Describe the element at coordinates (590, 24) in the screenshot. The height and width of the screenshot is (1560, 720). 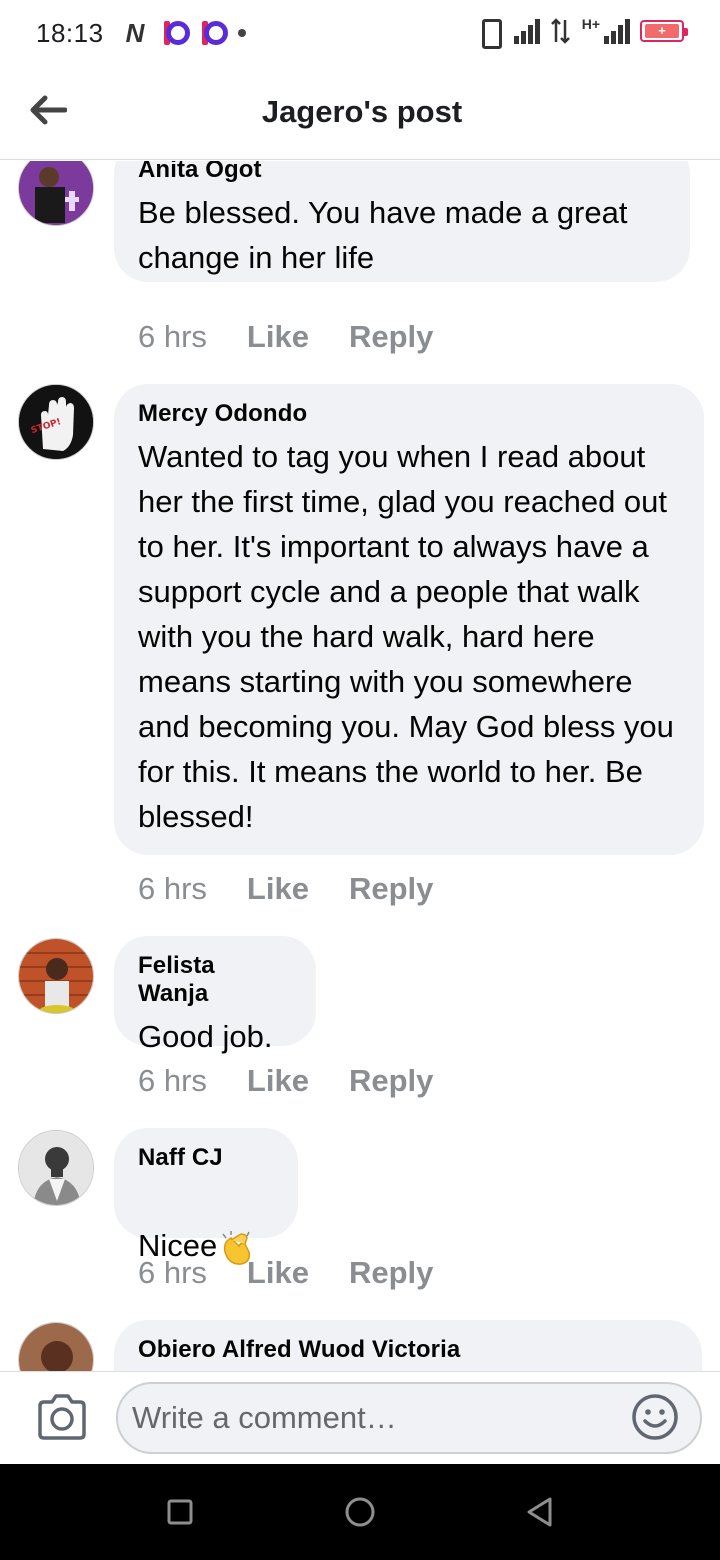
I see `network-type-label: H+` at that location.